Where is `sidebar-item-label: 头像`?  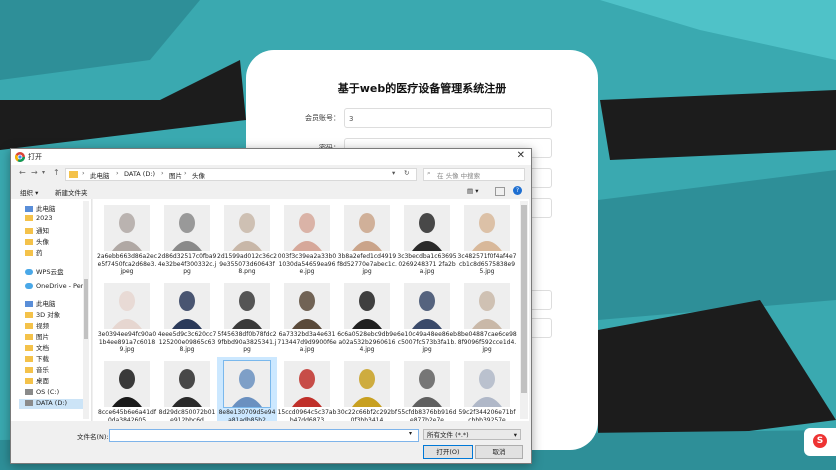 sidebar-item-label: 头像 is located at coordinates (42, 242).